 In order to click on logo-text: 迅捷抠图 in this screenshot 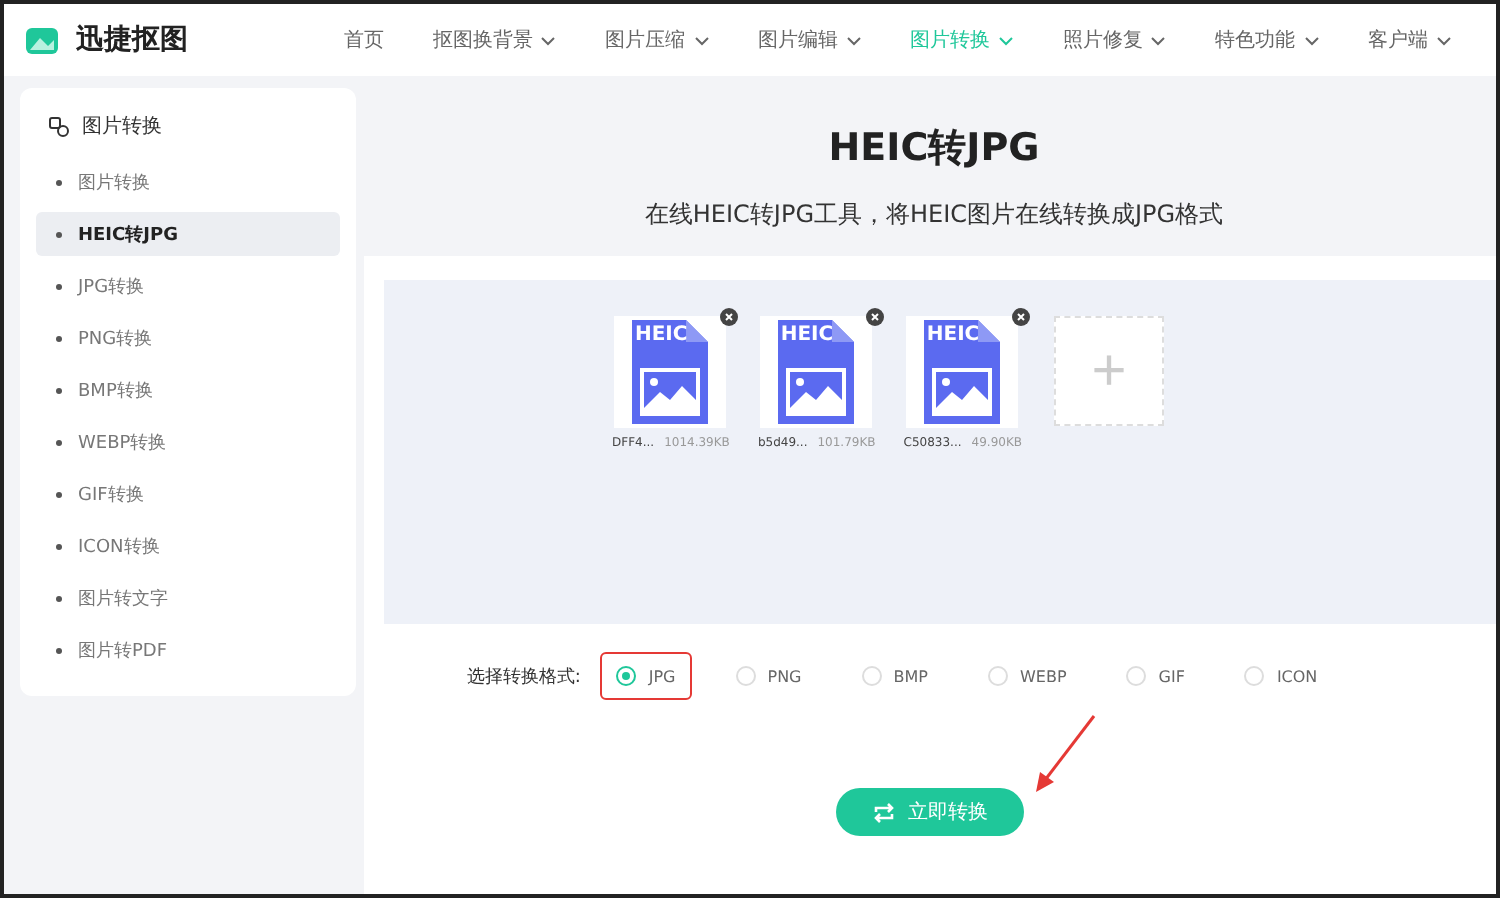, I will do `click(132, 40)`.